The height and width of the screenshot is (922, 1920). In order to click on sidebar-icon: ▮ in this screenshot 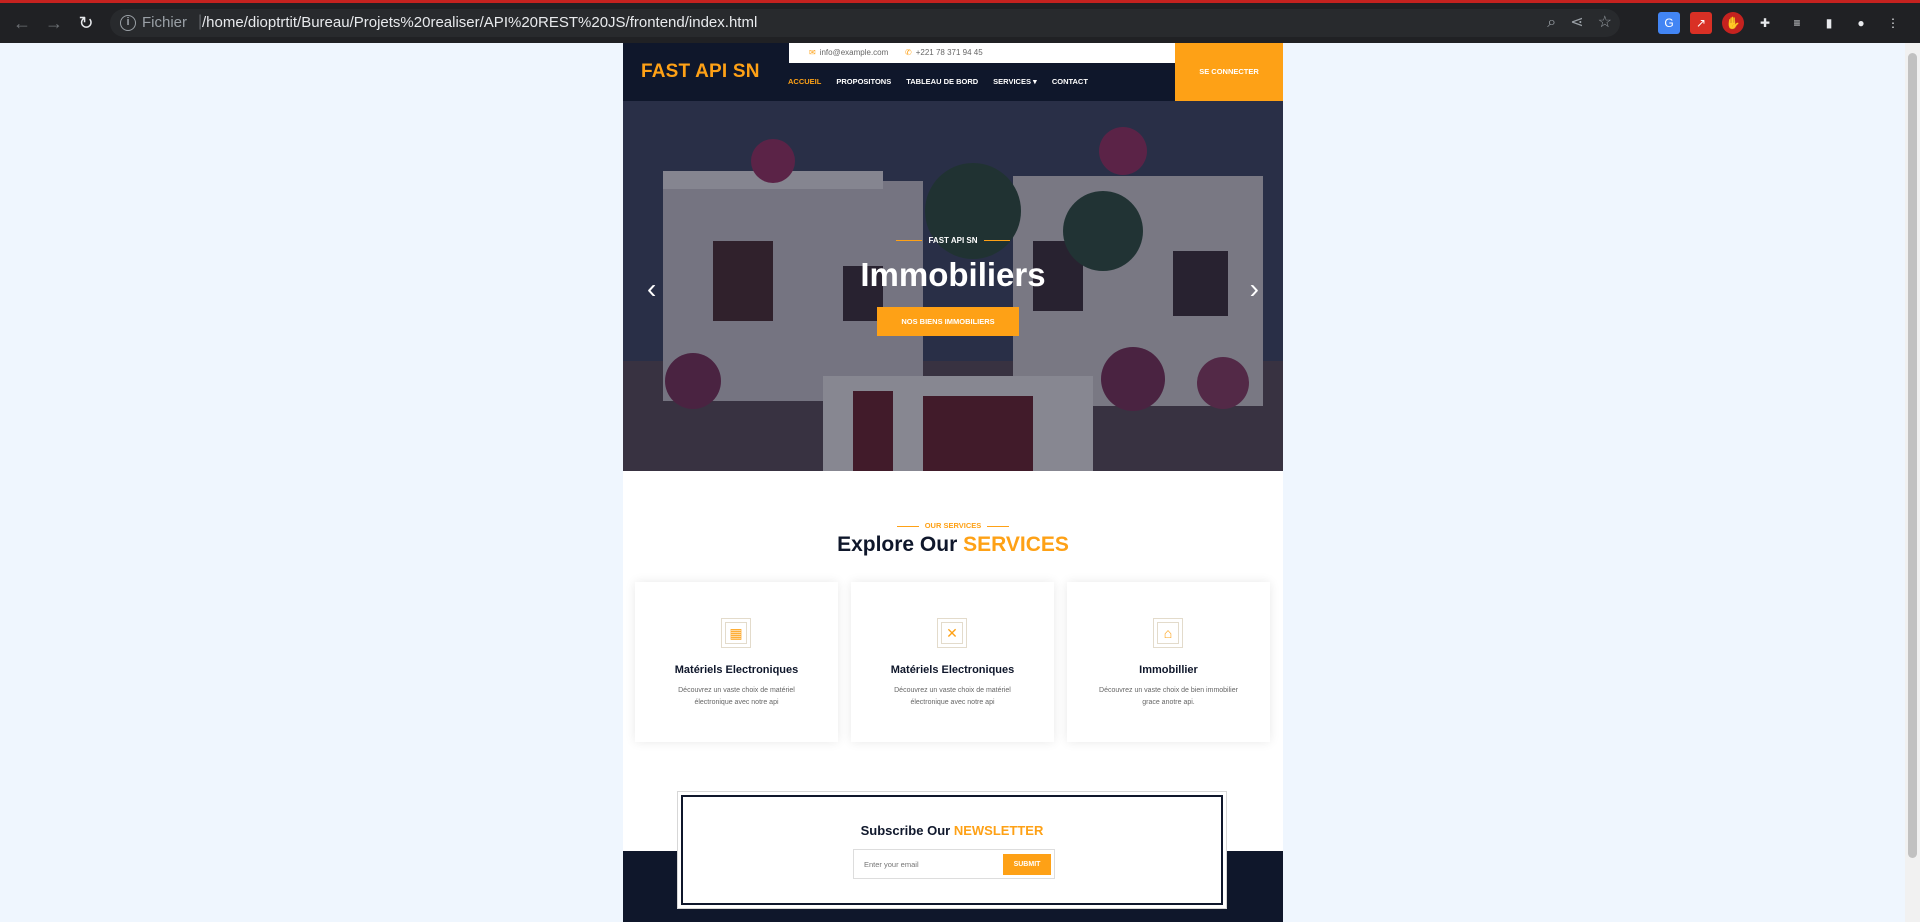, I will do `click(1829, 23)`.